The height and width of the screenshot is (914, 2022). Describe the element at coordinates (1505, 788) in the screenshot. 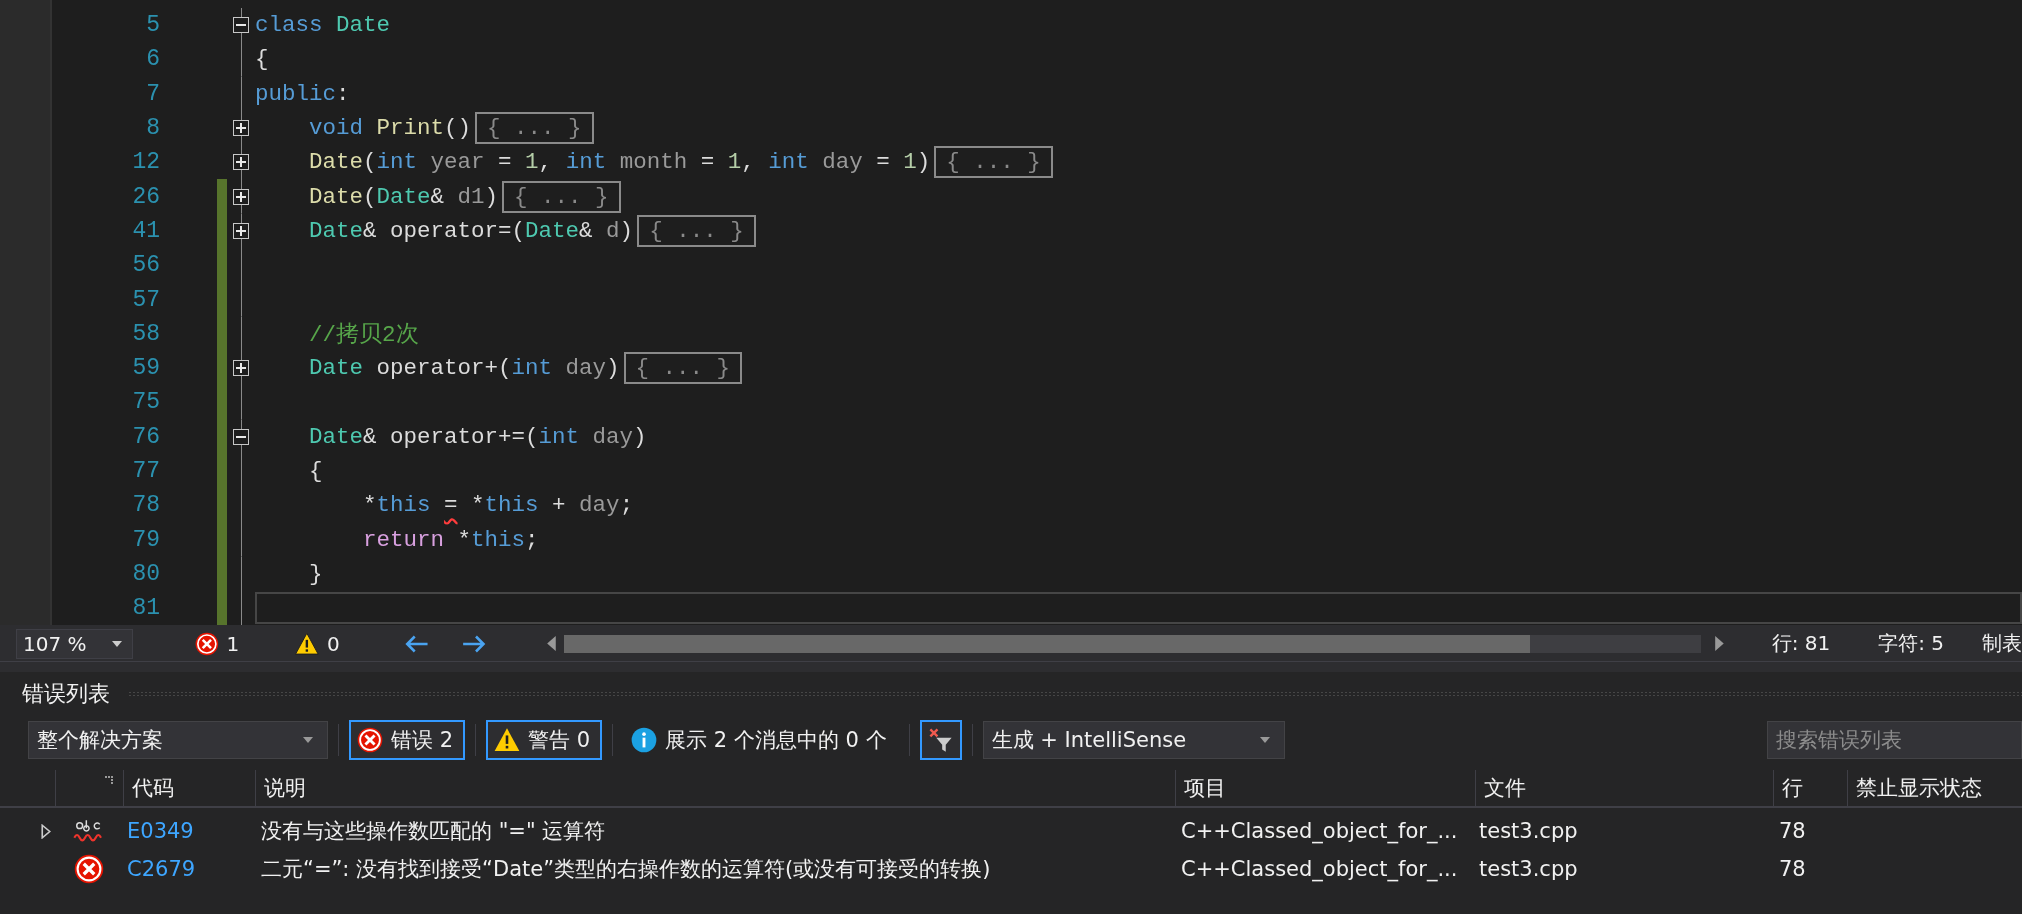

I see `column-header: 文件` at that location.